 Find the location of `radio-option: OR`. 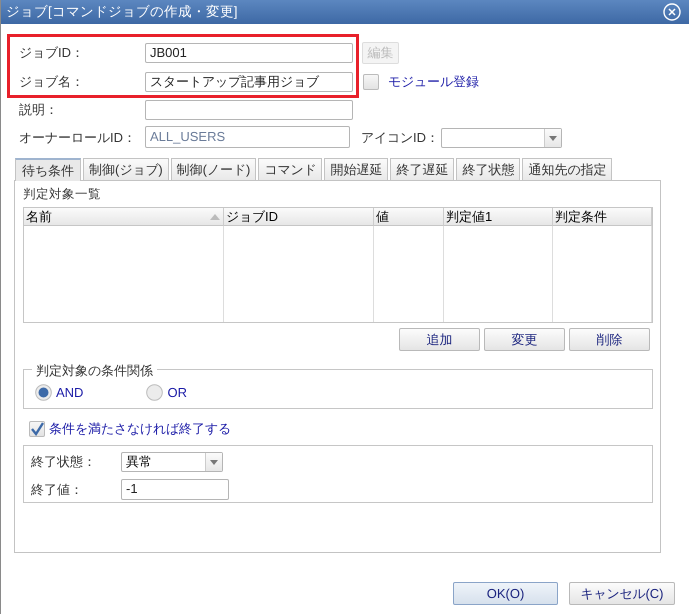

radio-option: OR is located at coordinates (166, 392).